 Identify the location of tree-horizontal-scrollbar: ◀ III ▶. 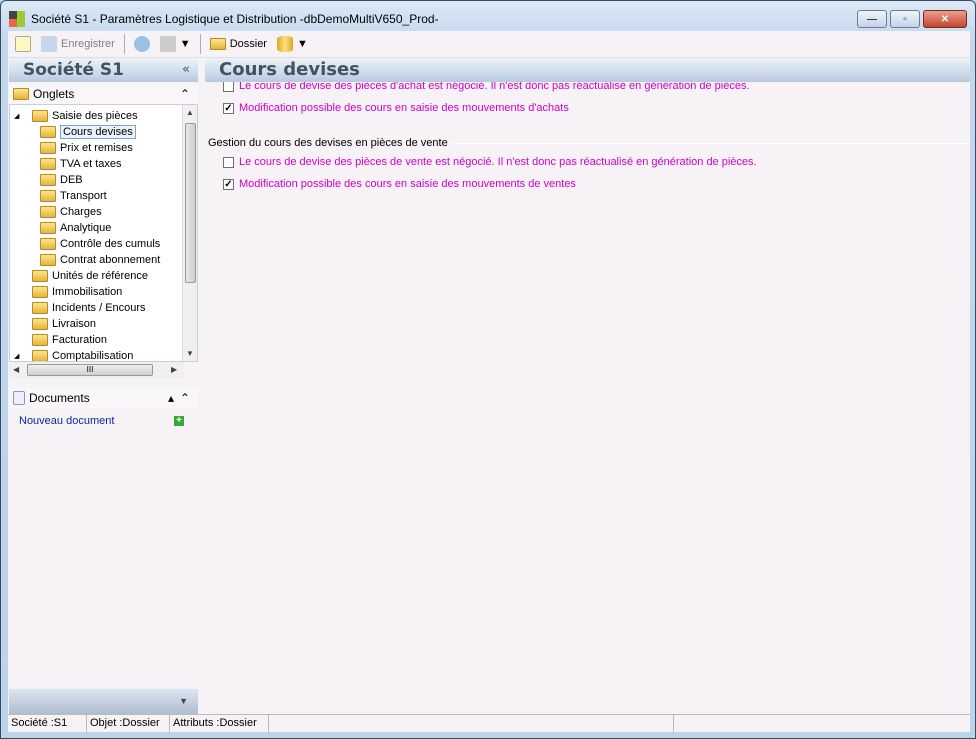
(96, 370).